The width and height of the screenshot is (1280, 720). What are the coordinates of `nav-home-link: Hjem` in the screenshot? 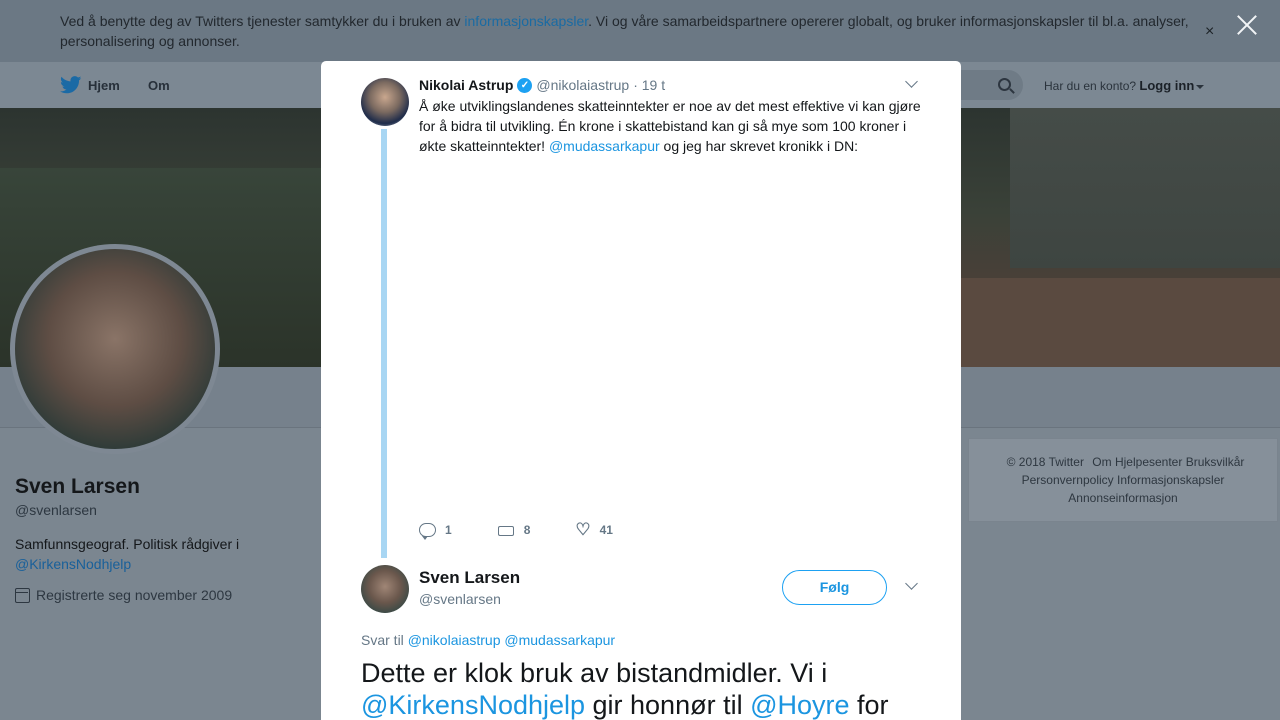 It's located at (90, 85).